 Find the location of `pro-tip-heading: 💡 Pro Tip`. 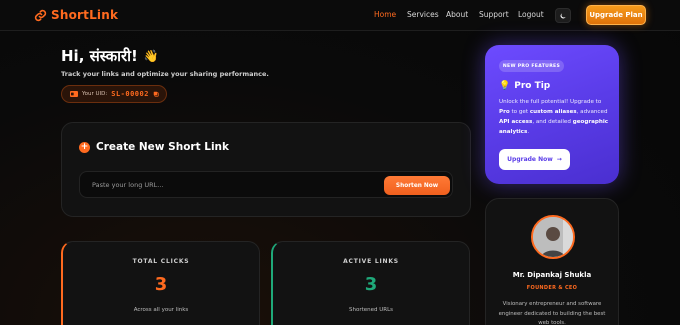

pro-tip-heading: 💡 Pro Tip is located at coordinates (524, 86).